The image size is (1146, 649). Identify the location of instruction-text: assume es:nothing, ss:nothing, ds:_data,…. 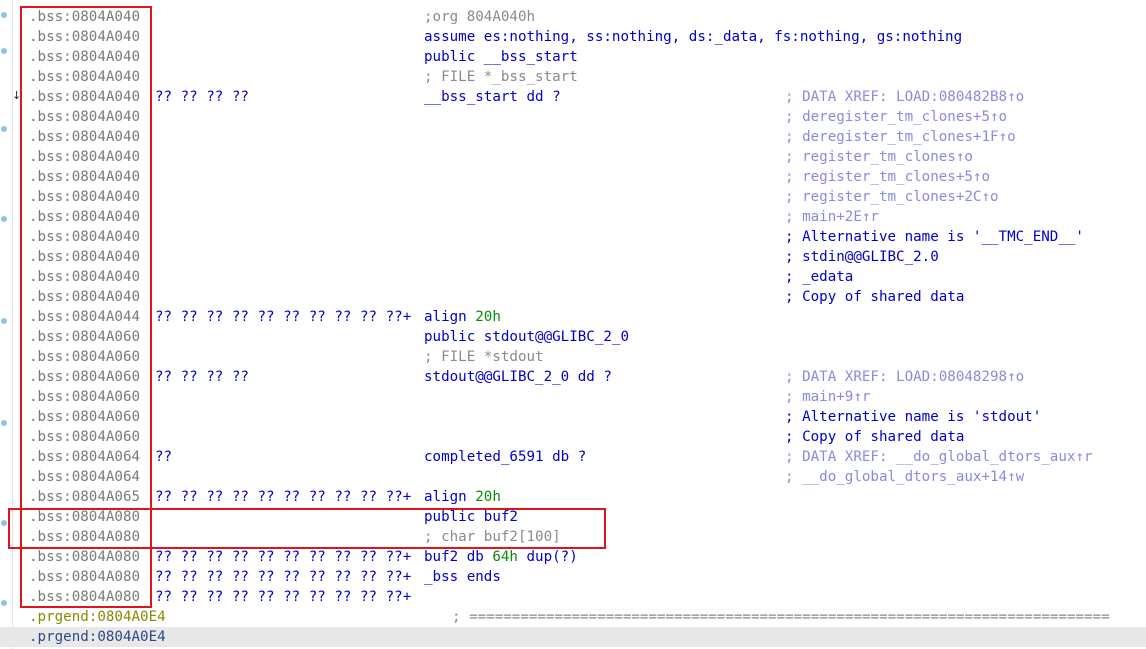
(693, 37).